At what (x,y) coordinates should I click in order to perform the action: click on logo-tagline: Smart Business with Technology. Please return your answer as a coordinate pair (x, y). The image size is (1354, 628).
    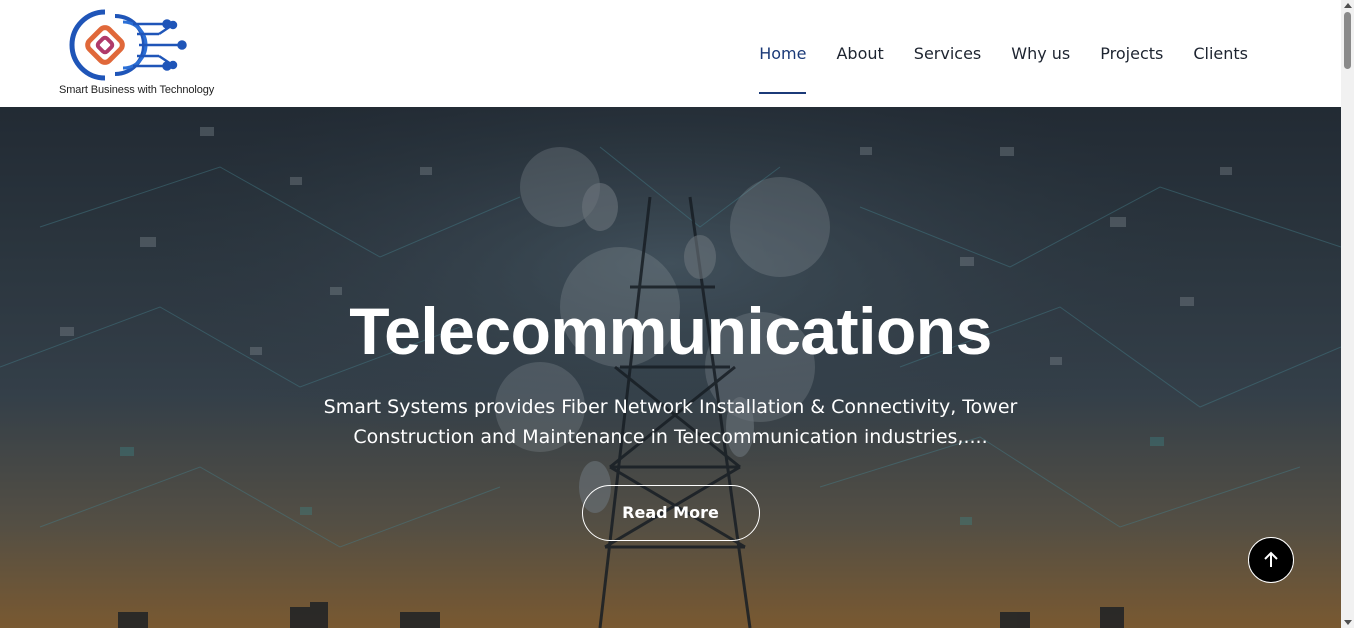
    Looking at the image, I should click on (137, 90).